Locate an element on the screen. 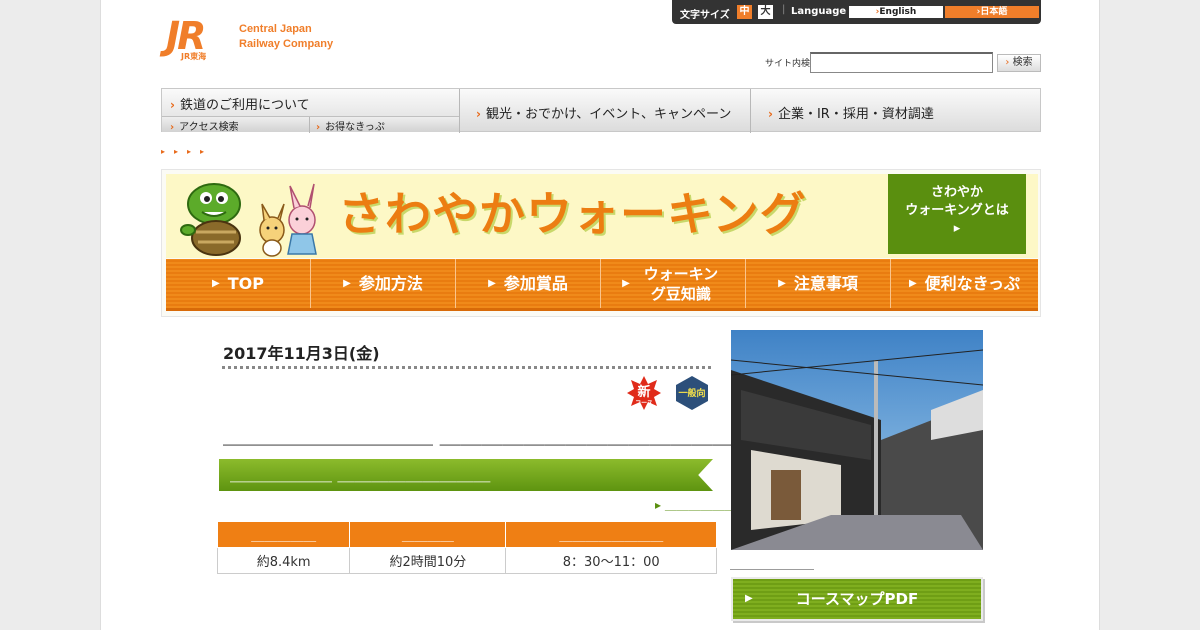  rail-subnav: › アクセス検索 › お得なきっぷ is located at coordinates (310, 124).